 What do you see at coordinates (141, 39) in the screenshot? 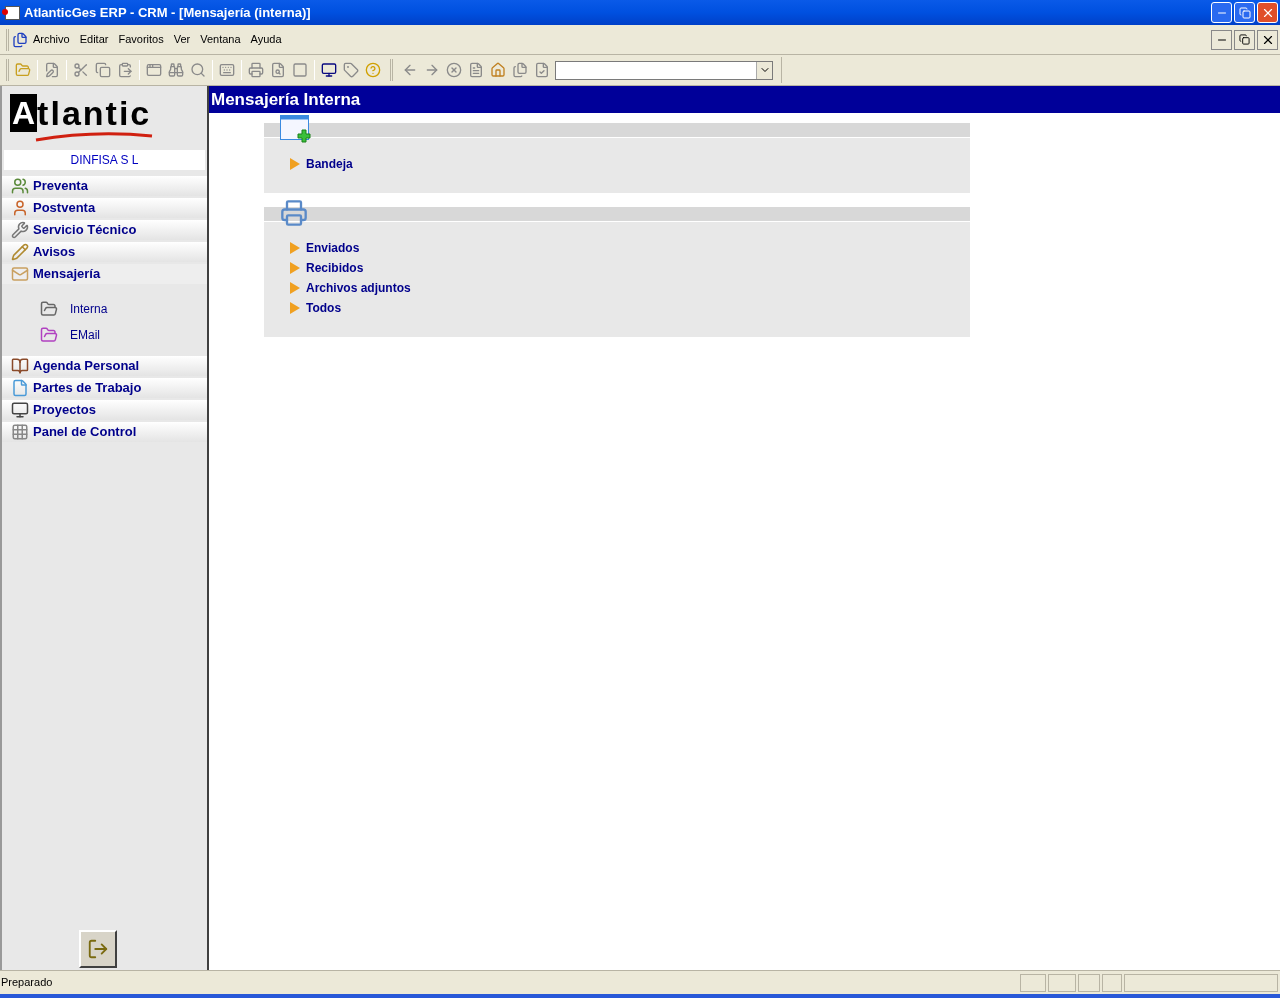
I see `menu-item: Favoritos` at bounding box center [141, 39].